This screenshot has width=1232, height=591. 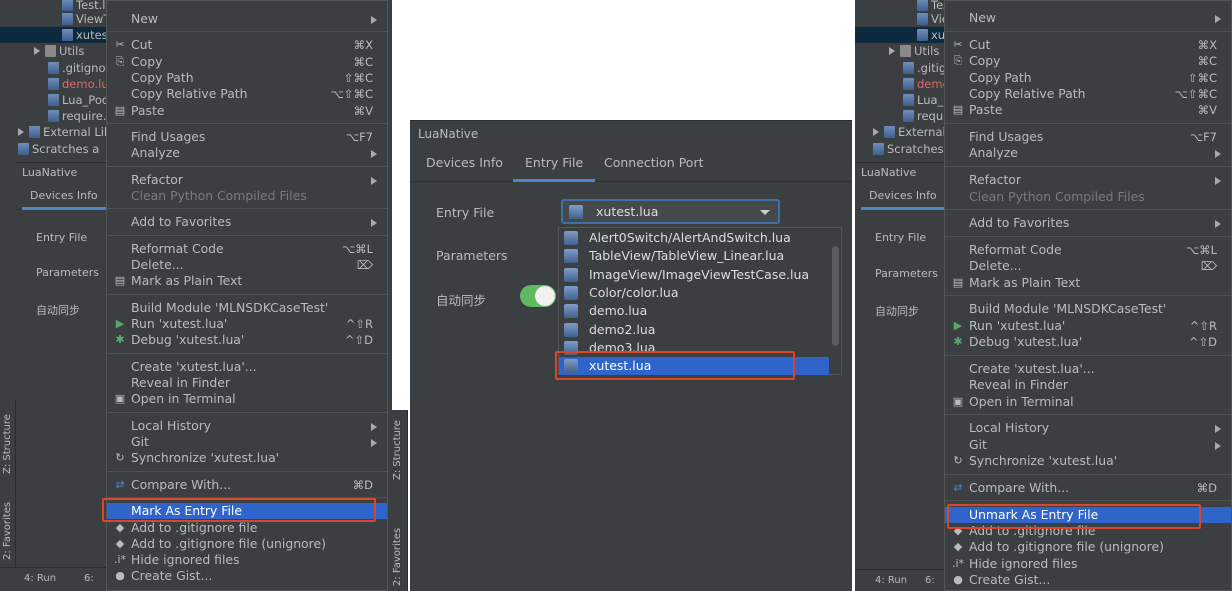 What do you see at coordinates (670, 211) in the screenshot?
I see `entry-file-combo: xutest.lua` at bounding box center [670, 211].